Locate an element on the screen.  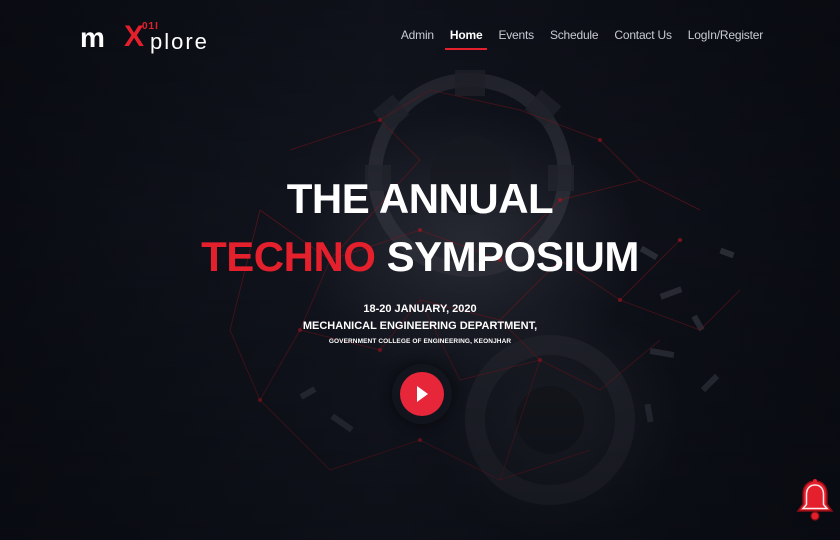
nav-item-admin: Admin is located at coordinates (417, 38).